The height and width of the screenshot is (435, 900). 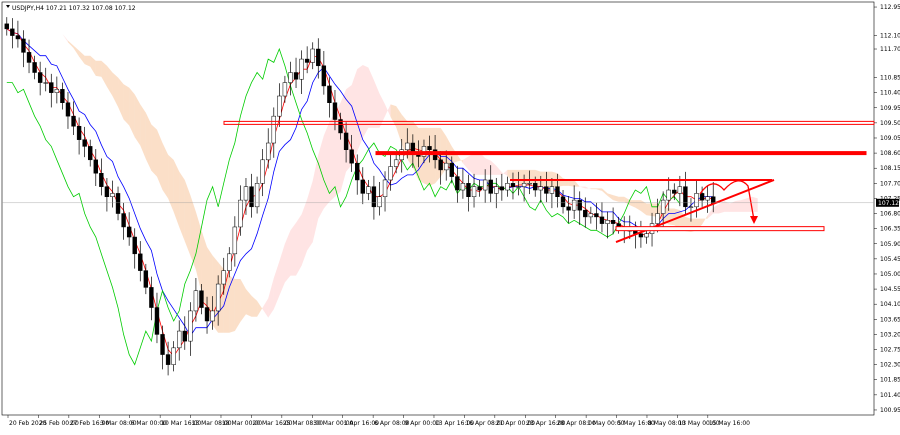 What do you see at coordinates (890, 183) in the screenshot?
I see `y-tick-label: 107.70` at bounding box center [890, 183].